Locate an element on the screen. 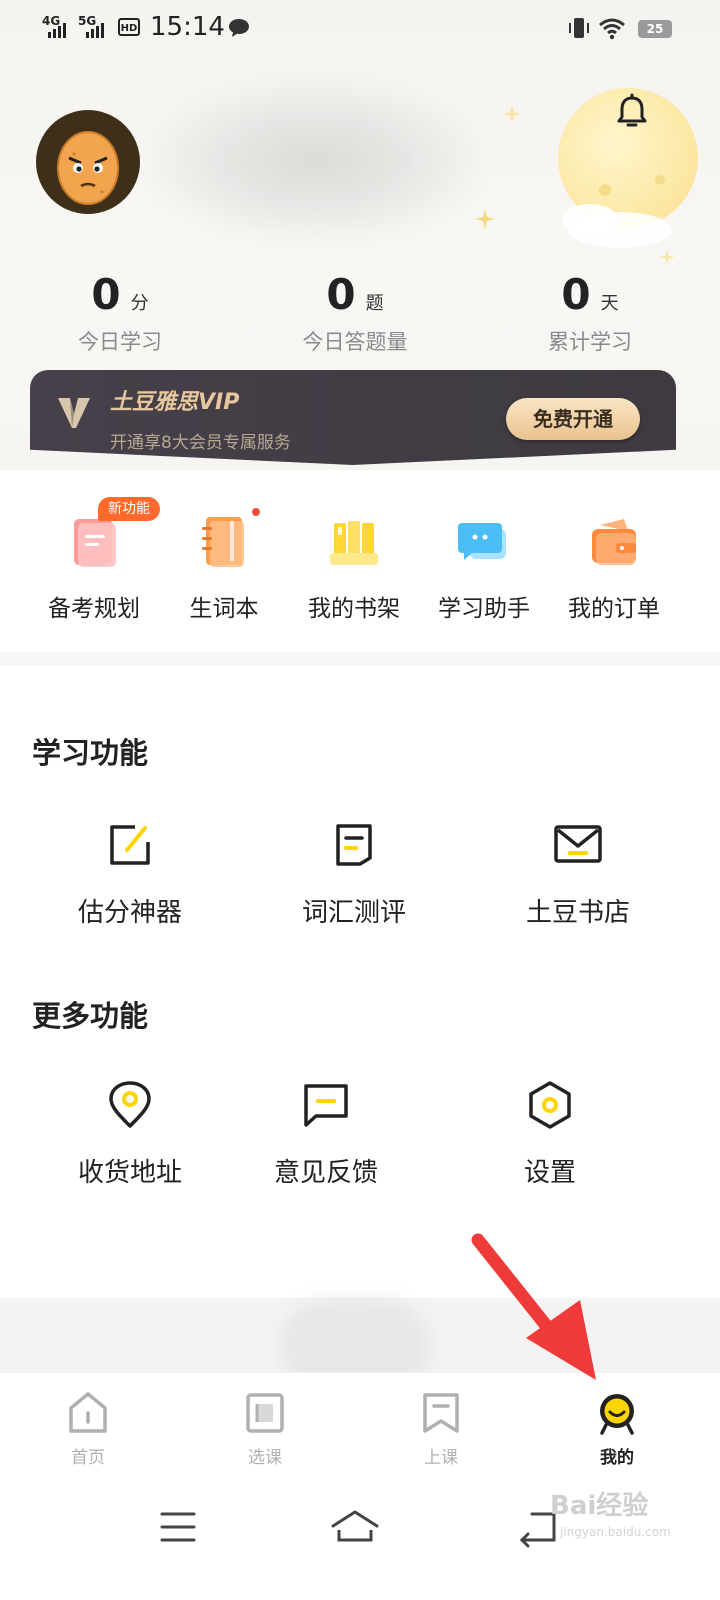 Image resolution: width=720 pixels, height=1600 pixels. status-bar: 4G 5G HD 15:14 25 is located at coordinates (360, 29).